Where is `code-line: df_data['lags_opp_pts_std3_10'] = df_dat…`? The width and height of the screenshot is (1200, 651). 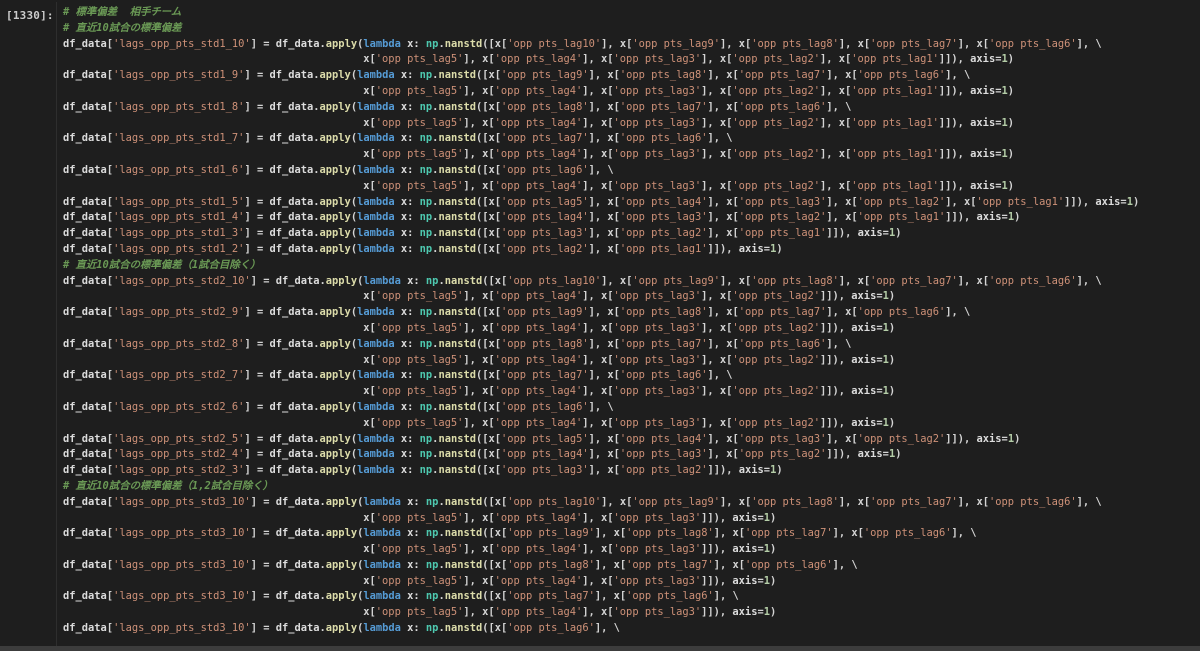 code-line: df_data['lags_opp_pts_std3_10'] = df_dat… is located at coordinates (631, 534).